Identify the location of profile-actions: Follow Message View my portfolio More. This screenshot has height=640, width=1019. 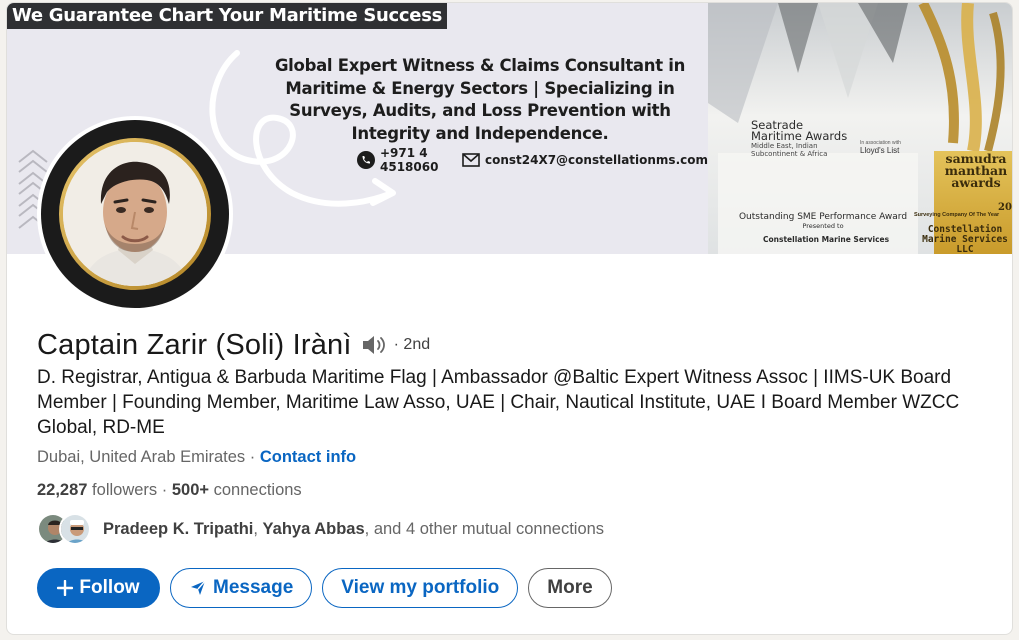
(324, 588).